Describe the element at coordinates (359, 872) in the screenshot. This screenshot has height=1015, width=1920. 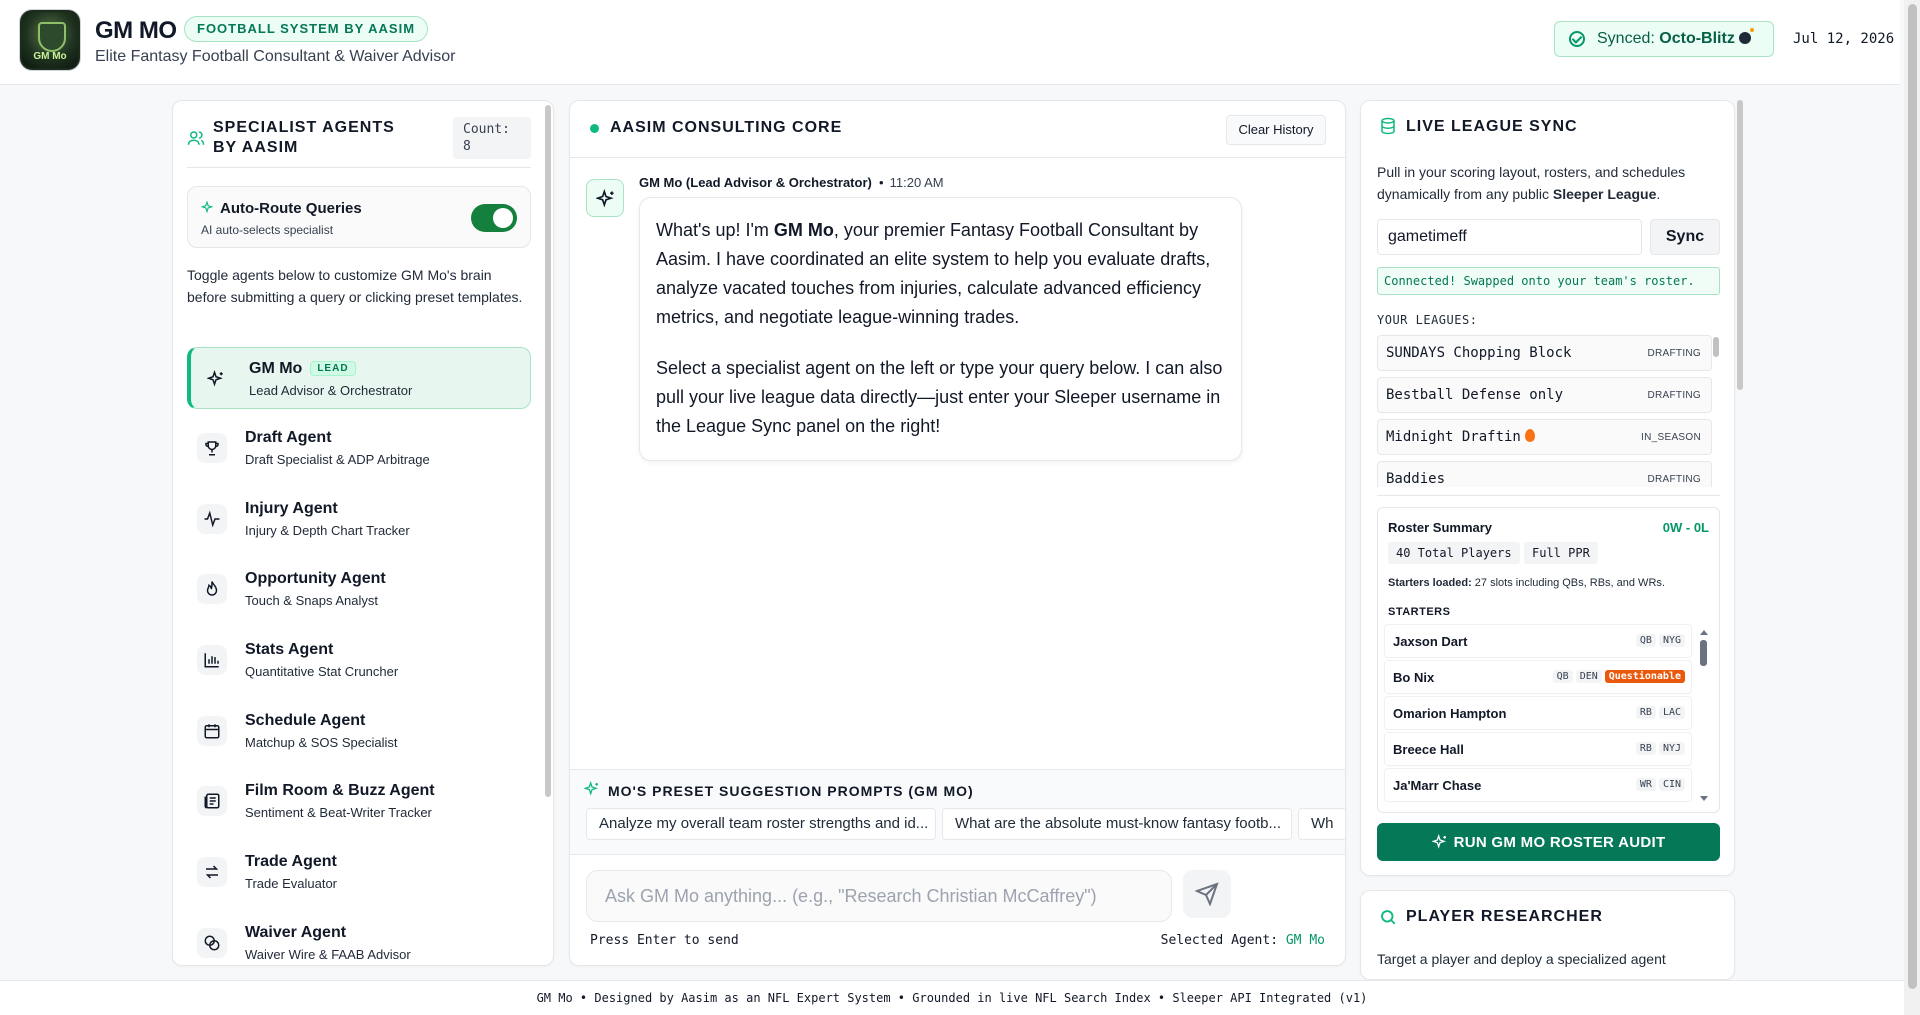
I see `agent-item-trade: Trade Agent Trade Evaluator` at that location.